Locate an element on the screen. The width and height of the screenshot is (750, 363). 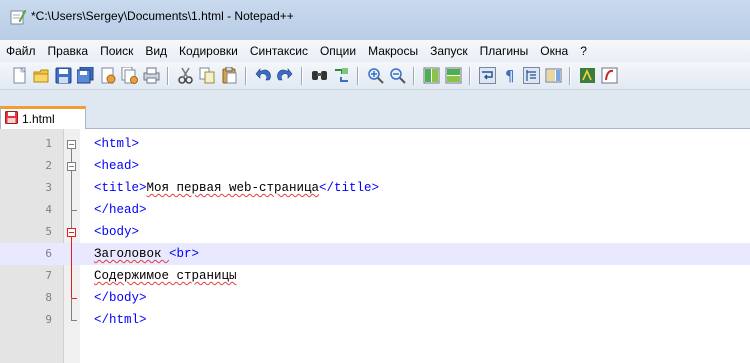
fold-guide-active is located at coordinates (71, 267).